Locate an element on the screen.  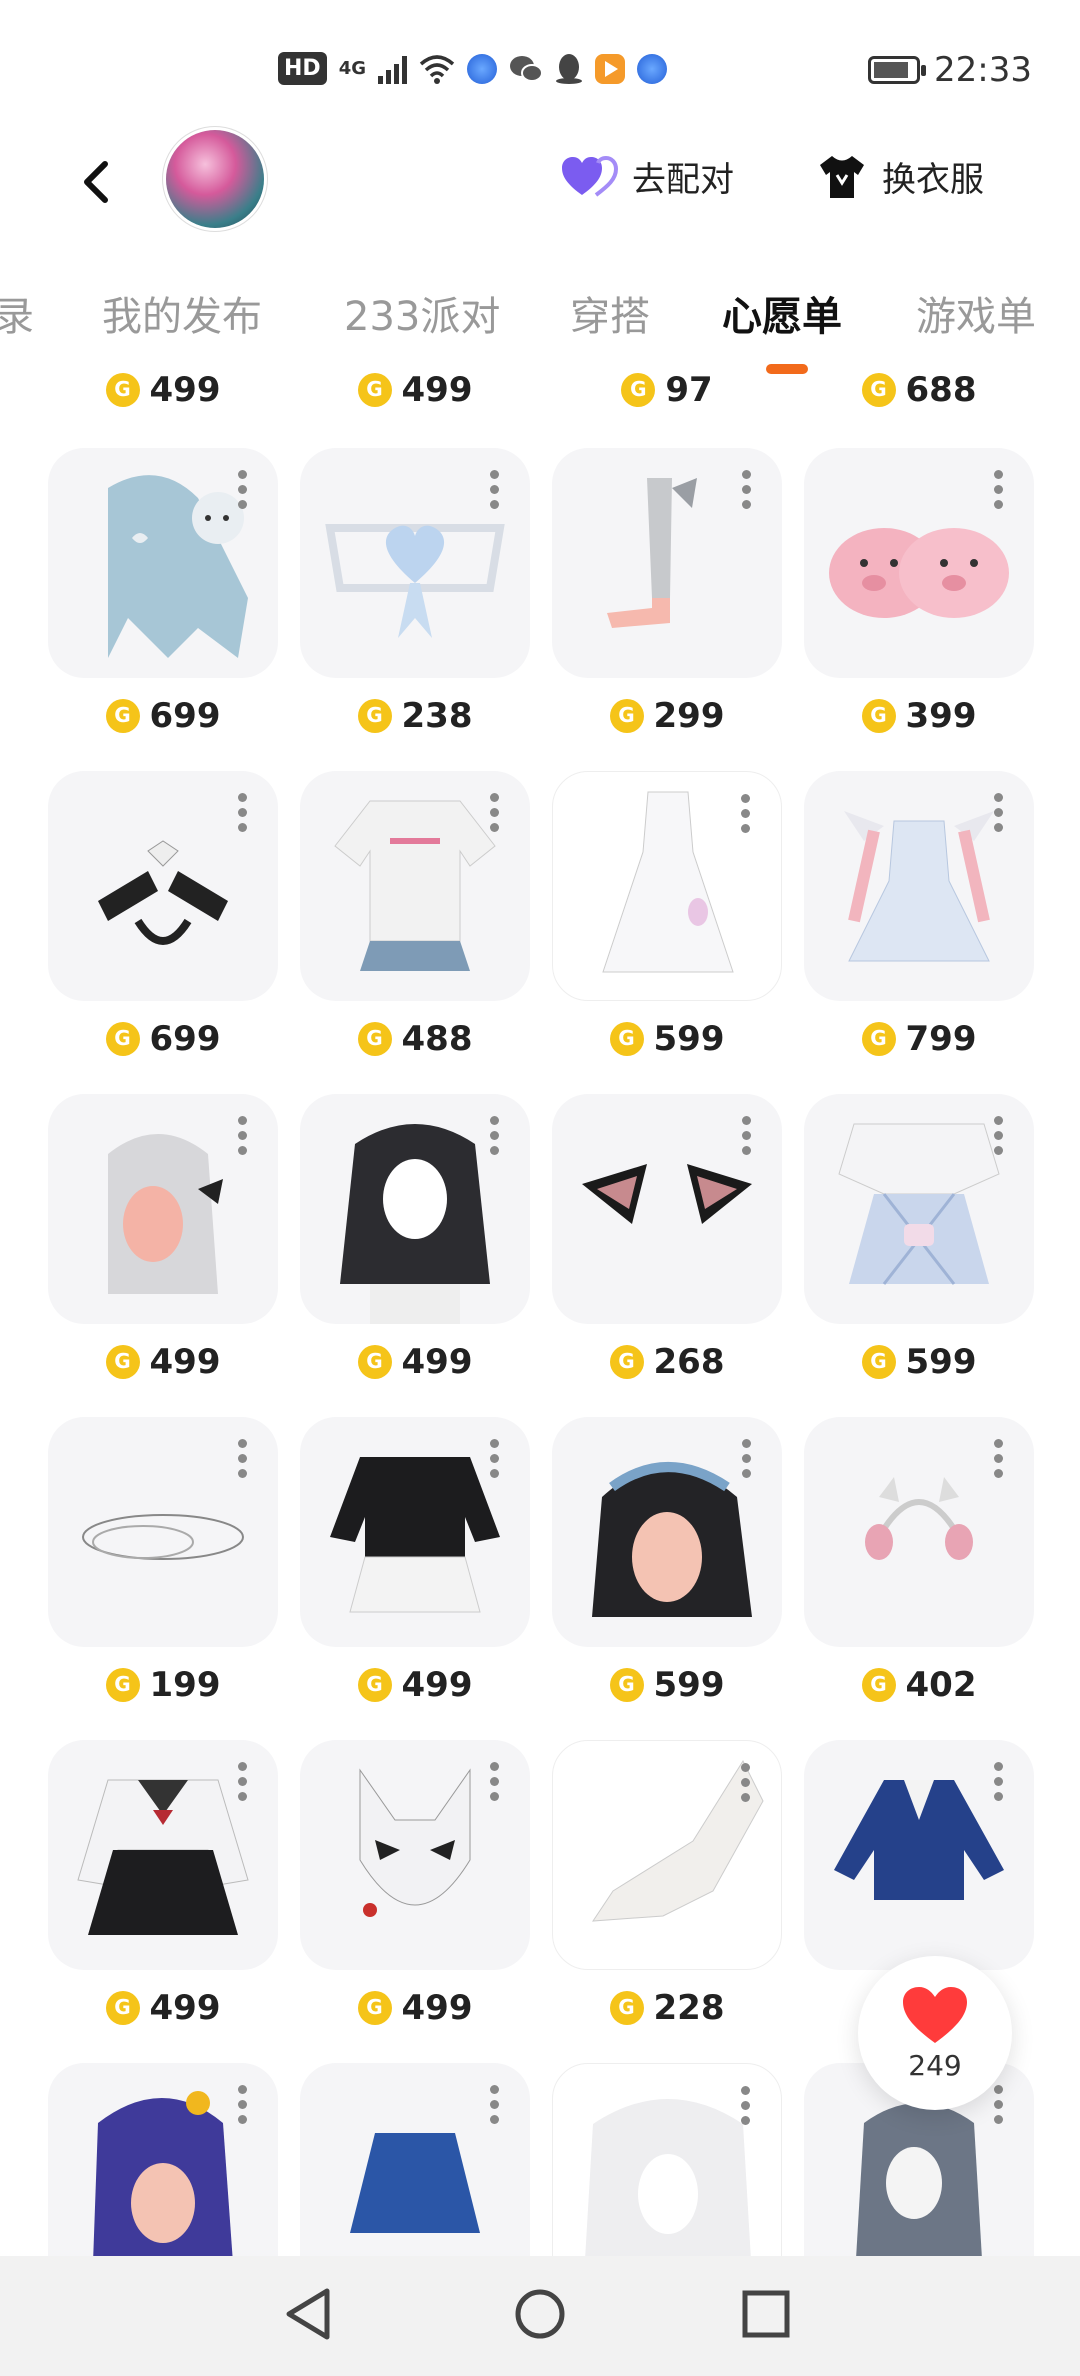
status-bar: HD 4G 22:33 is located at coordinates (540, 70).